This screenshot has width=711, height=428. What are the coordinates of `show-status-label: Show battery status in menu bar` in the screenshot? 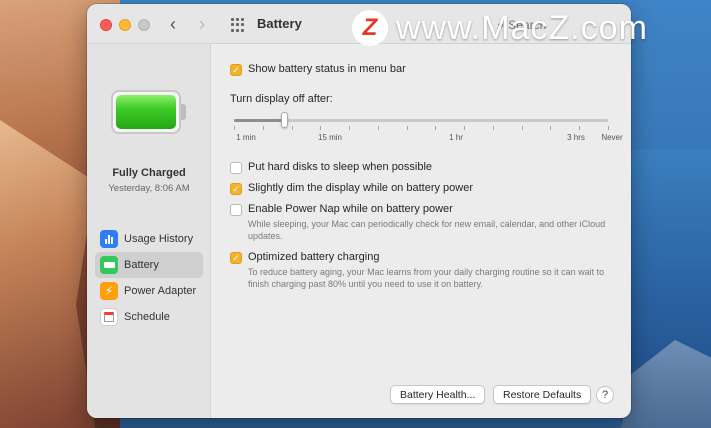 It's located at (327, 69).